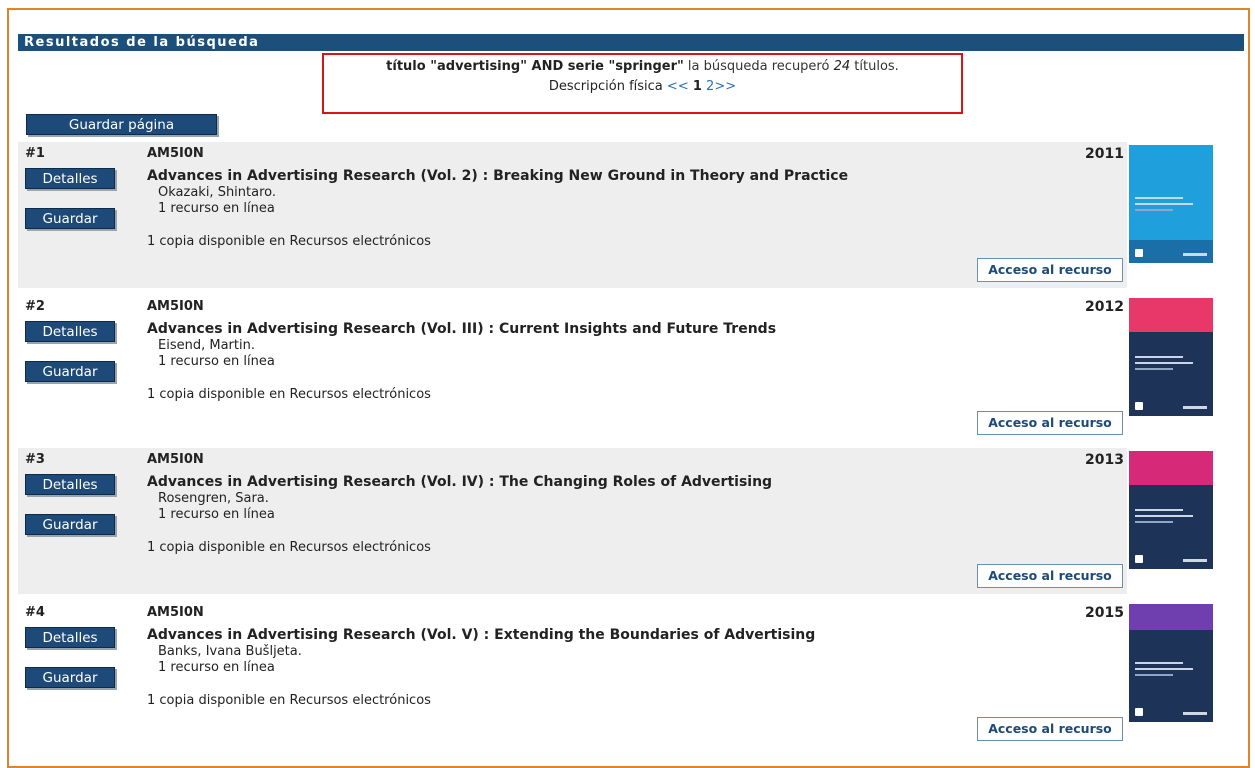 This screenshot has width=1255, height=768. Describe the element at coordinates (1104, 460) in the screenshot. I see `record-year: 2013` at that location.